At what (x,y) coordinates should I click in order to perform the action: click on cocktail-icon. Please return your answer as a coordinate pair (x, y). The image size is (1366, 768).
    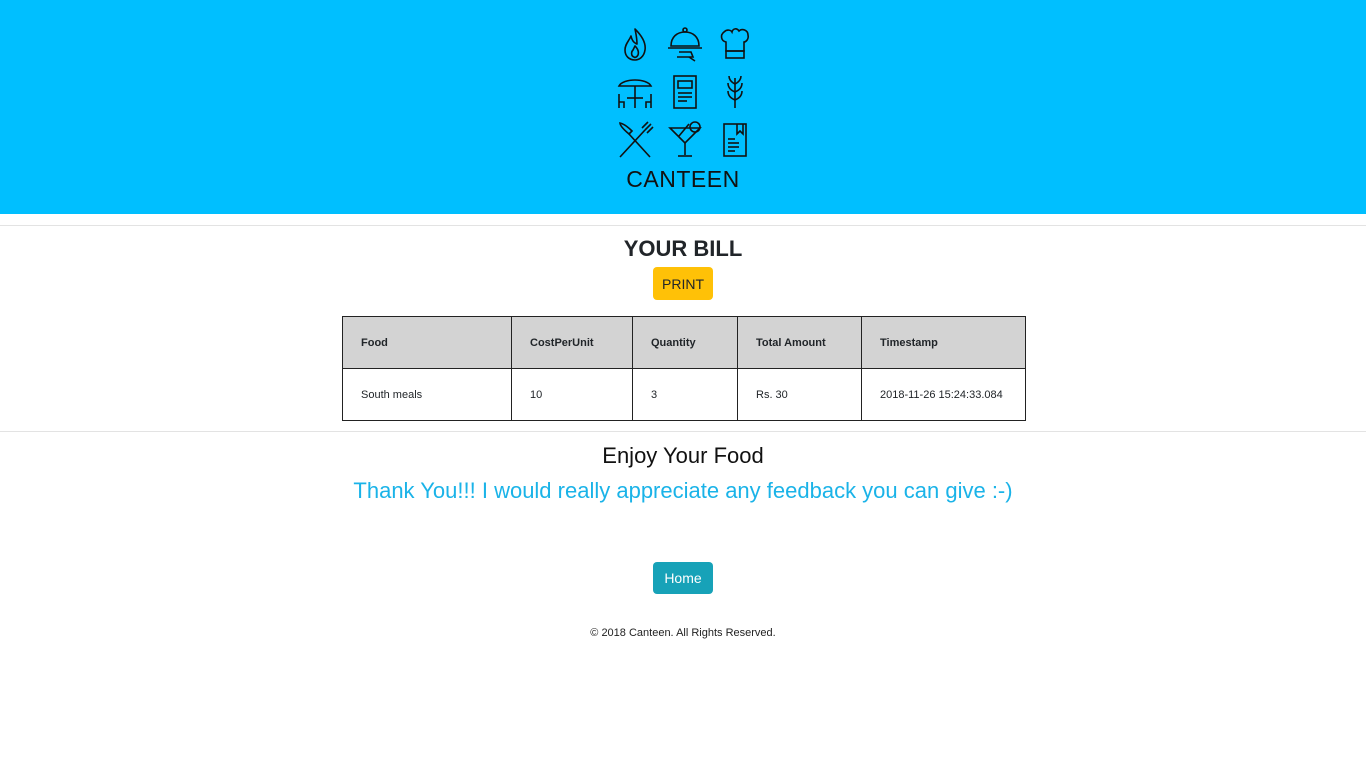
    Looking at the image, I should click on (685, 140).